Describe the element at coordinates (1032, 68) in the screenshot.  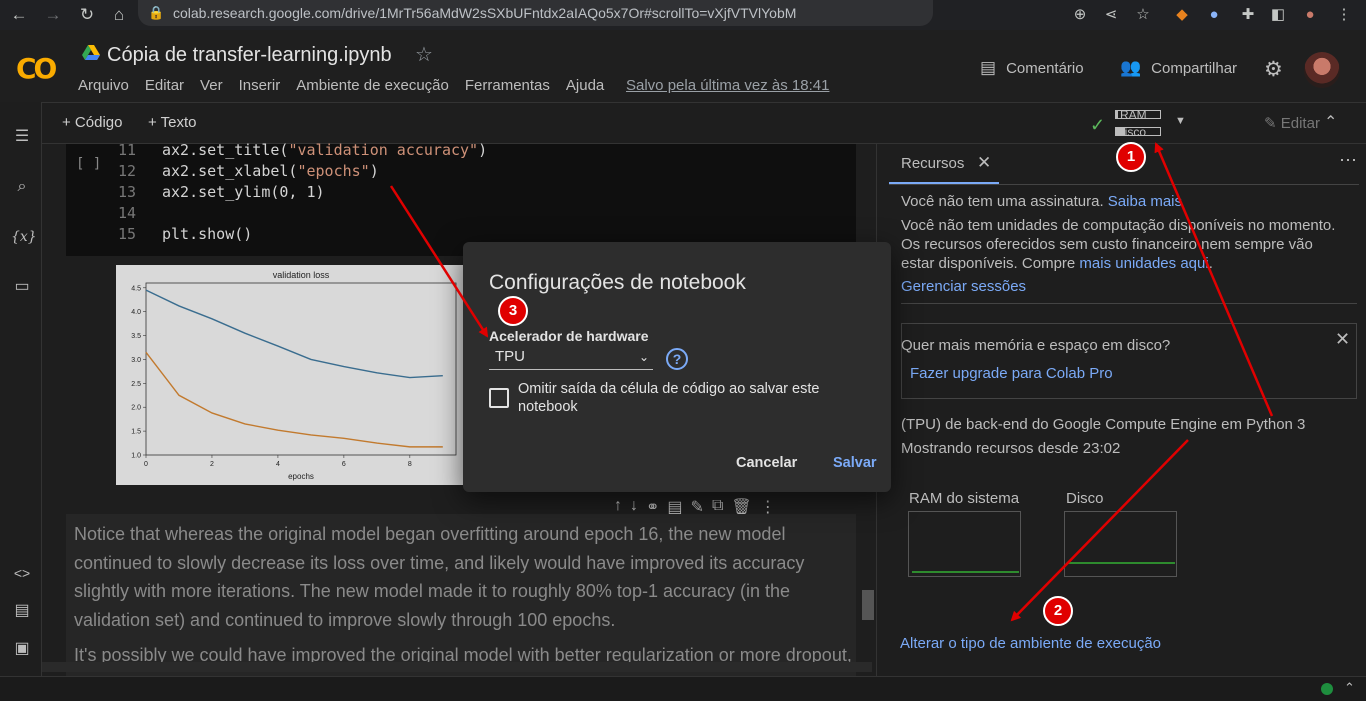
I see `comment-button: ▤ Comentário` at that location.